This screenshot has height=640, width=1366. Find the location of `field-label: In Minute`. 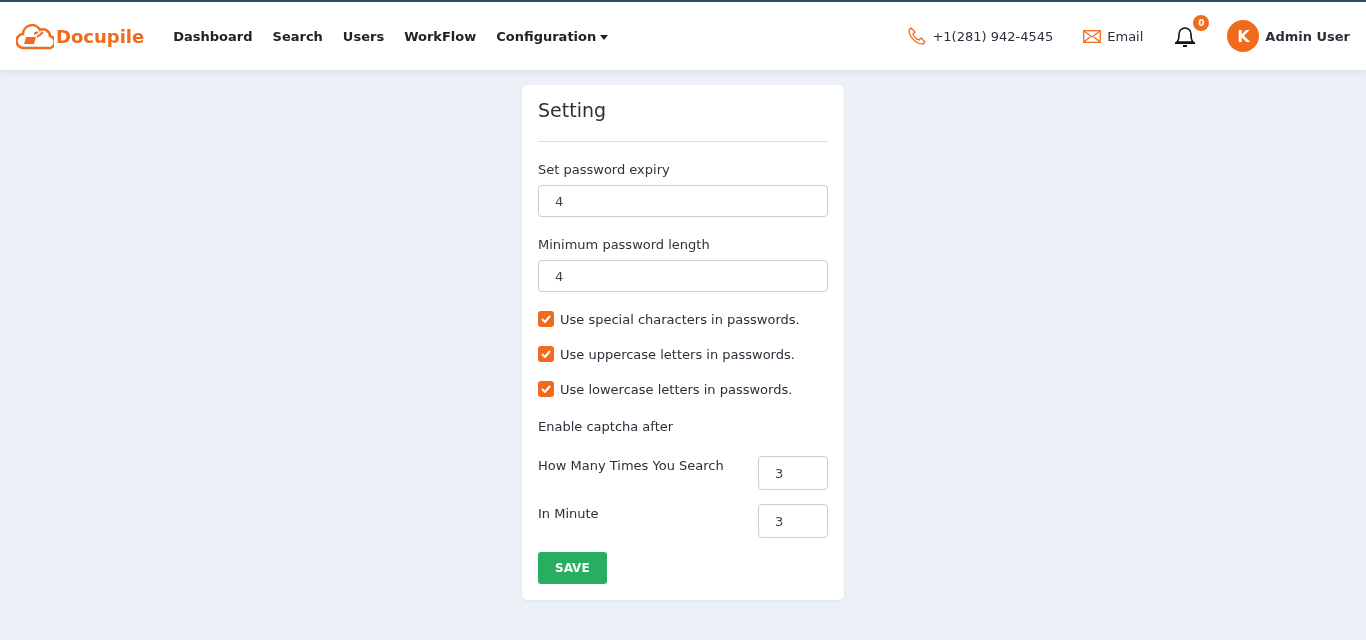

field-label: In Minute is located at coordinates (568, 513).